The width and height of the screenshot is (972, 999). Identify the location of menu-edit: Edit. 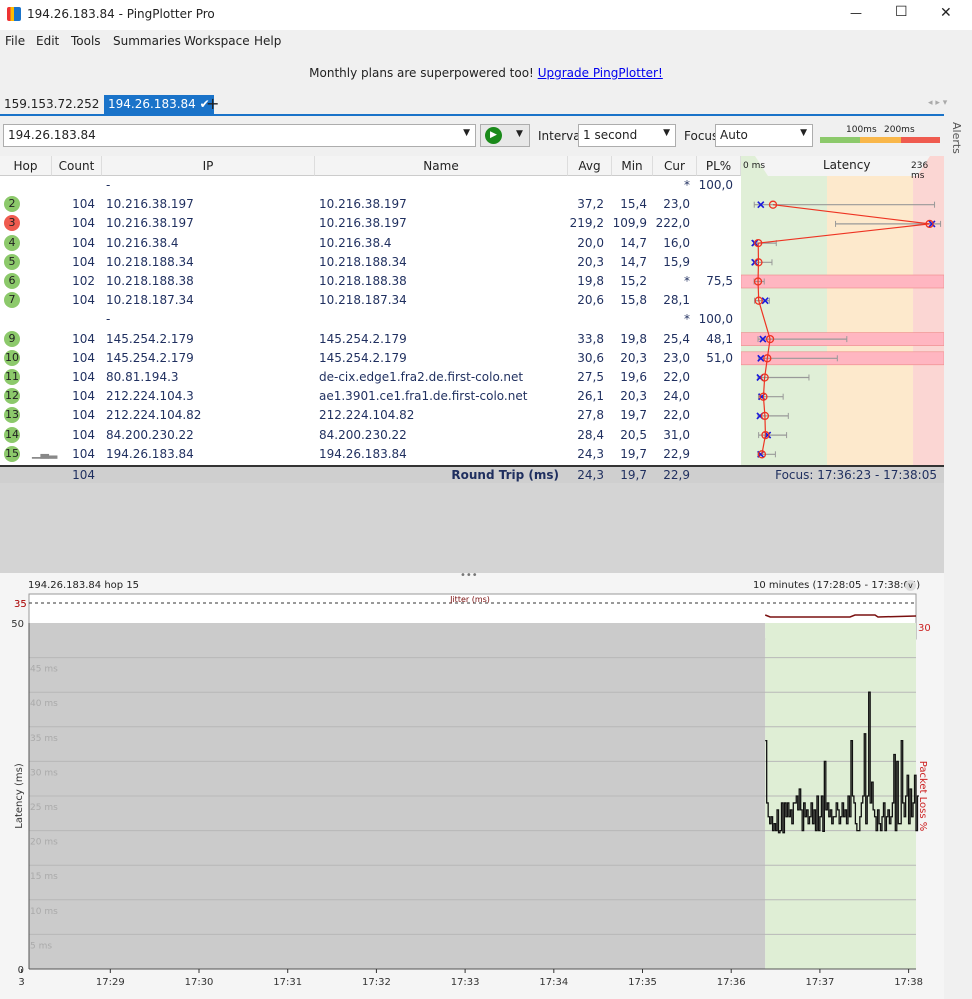
(47, 41).